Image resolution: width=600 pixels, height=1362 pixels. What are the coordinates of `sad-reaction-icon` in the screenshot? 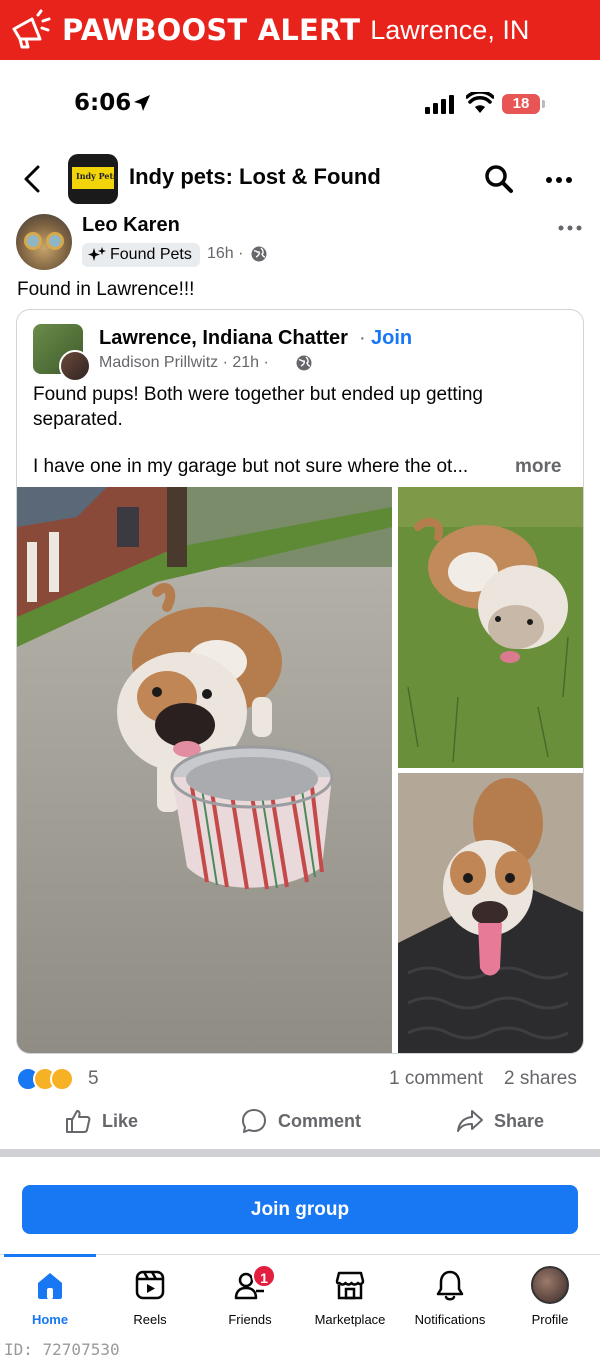 It's located at (62, 1079).